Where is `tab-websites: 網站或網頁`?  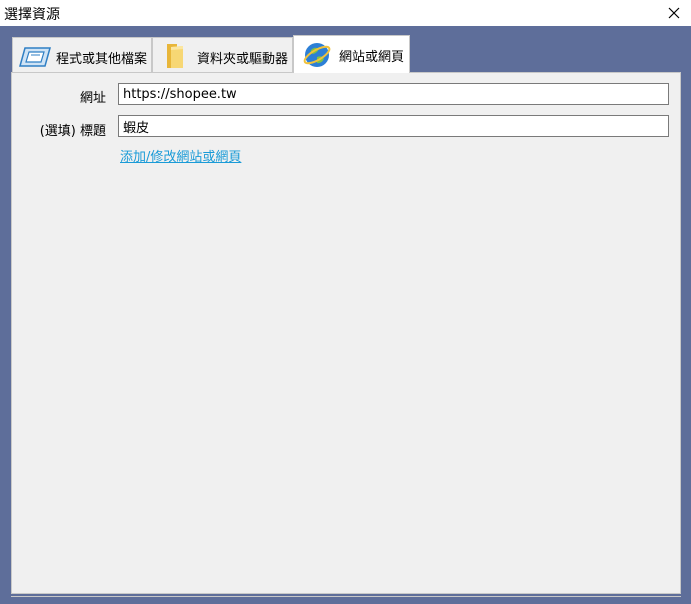
tab-websites: 網站或網頁 is located at coordinates (351, 54).